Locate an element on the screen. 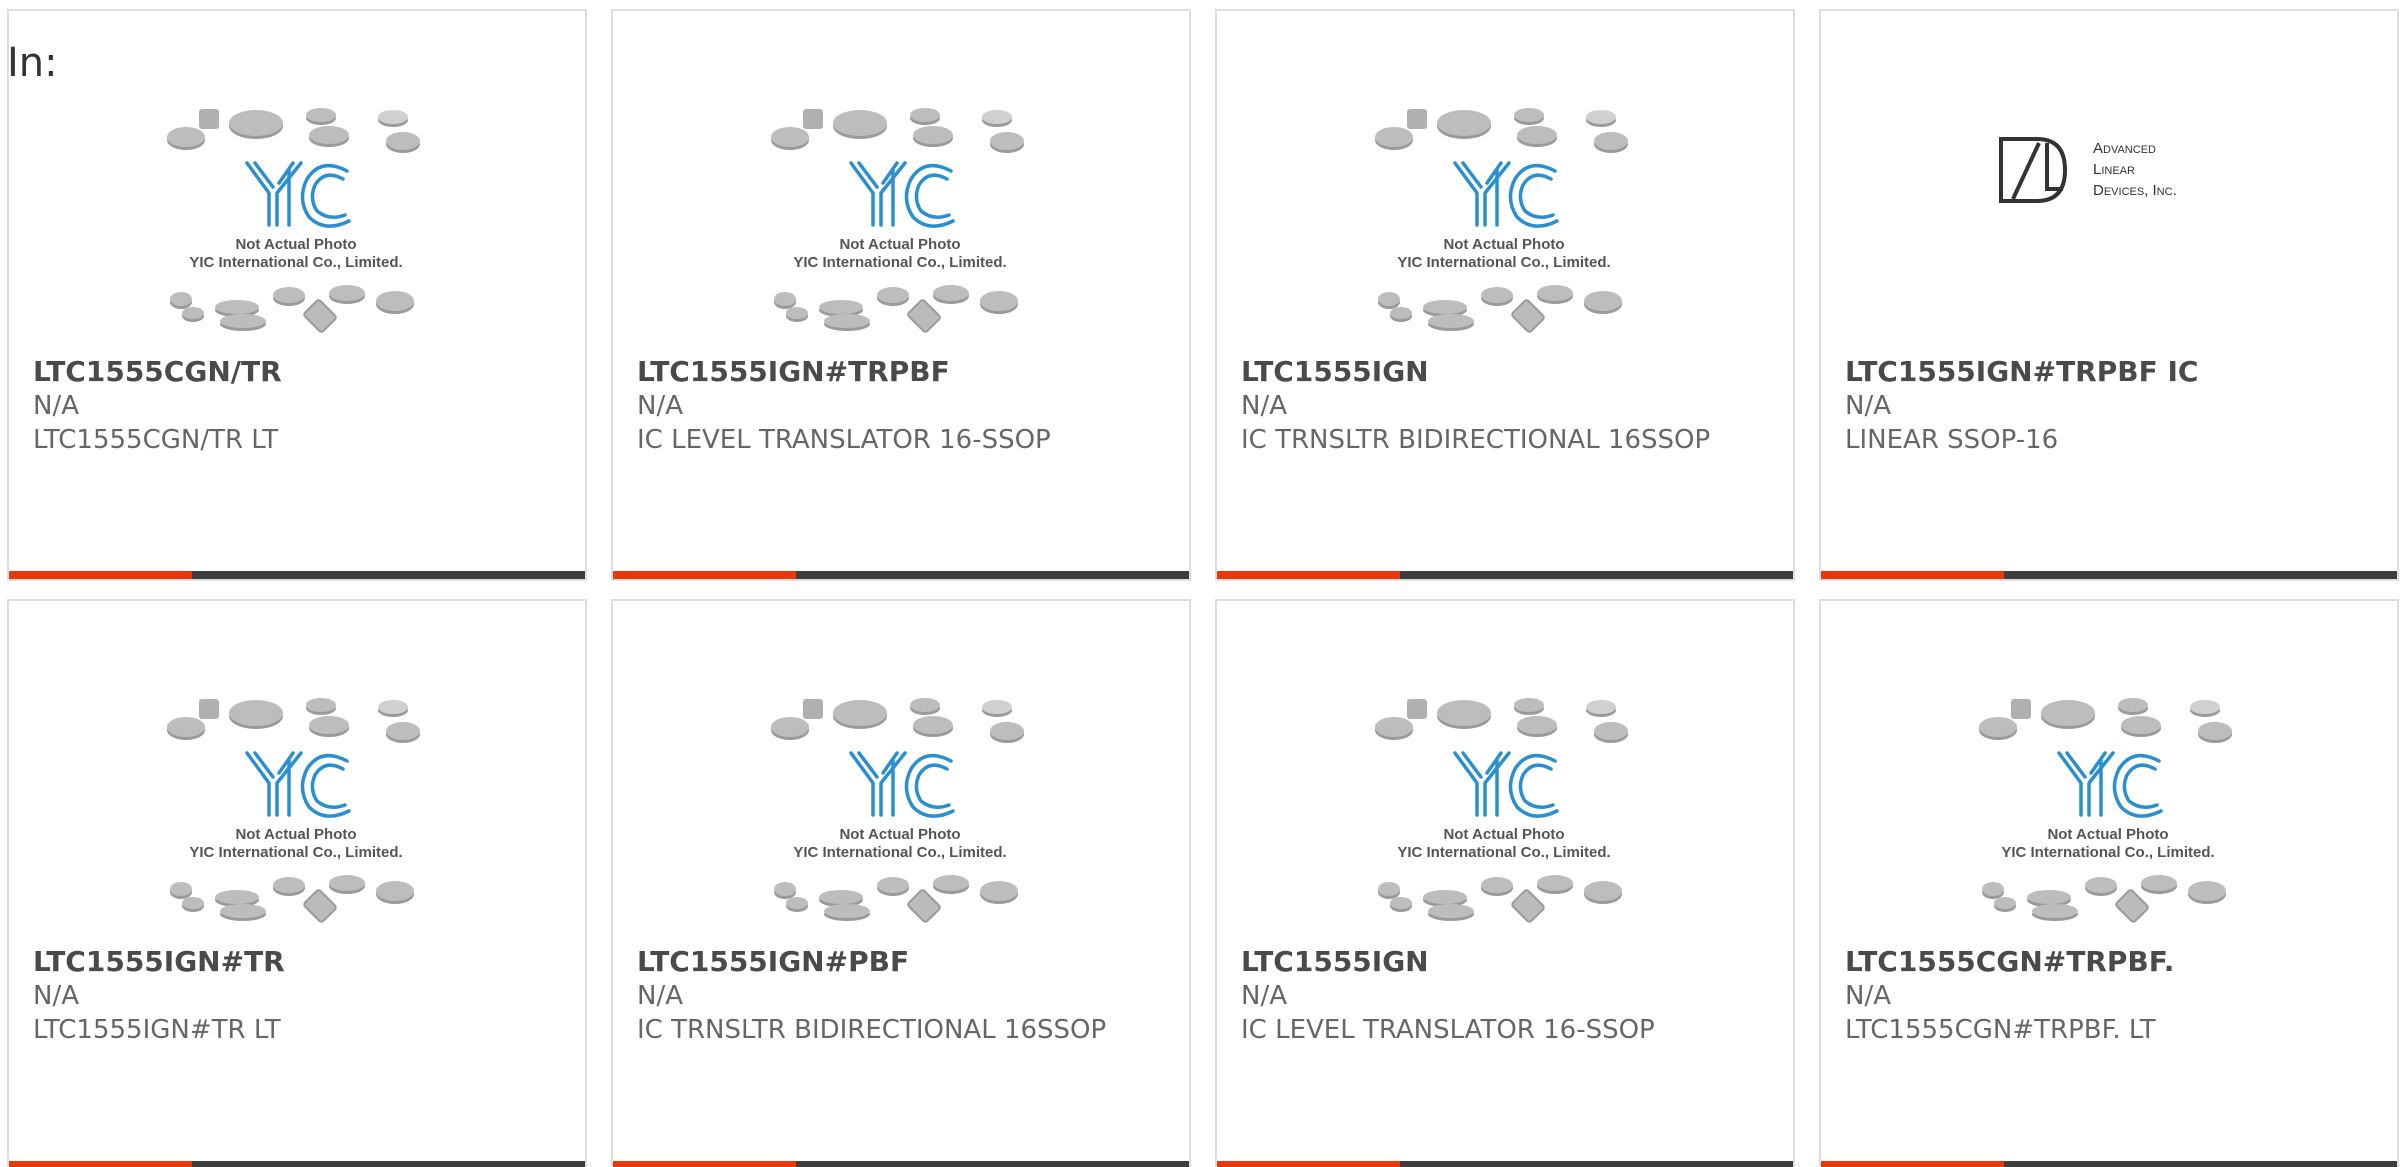  product-image: Advanced Linear Devices, Inc. is located at coordinates (2108, 221).